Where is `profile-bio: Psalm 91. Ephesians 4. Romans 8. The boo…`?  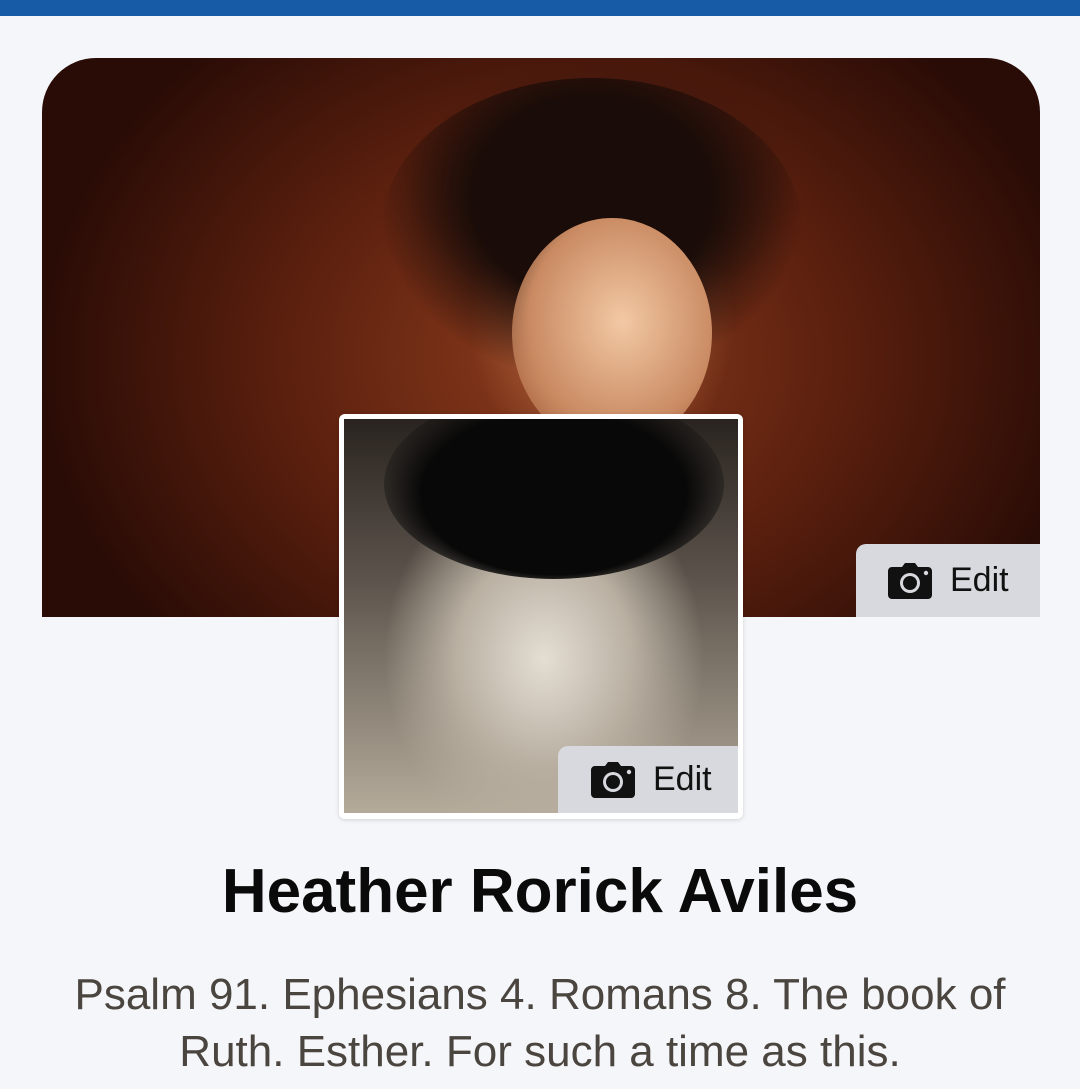 profile-bio: Psalm 91. Ephesians 4. Romans 8. The boo… is located at coordinates (540, 1023).